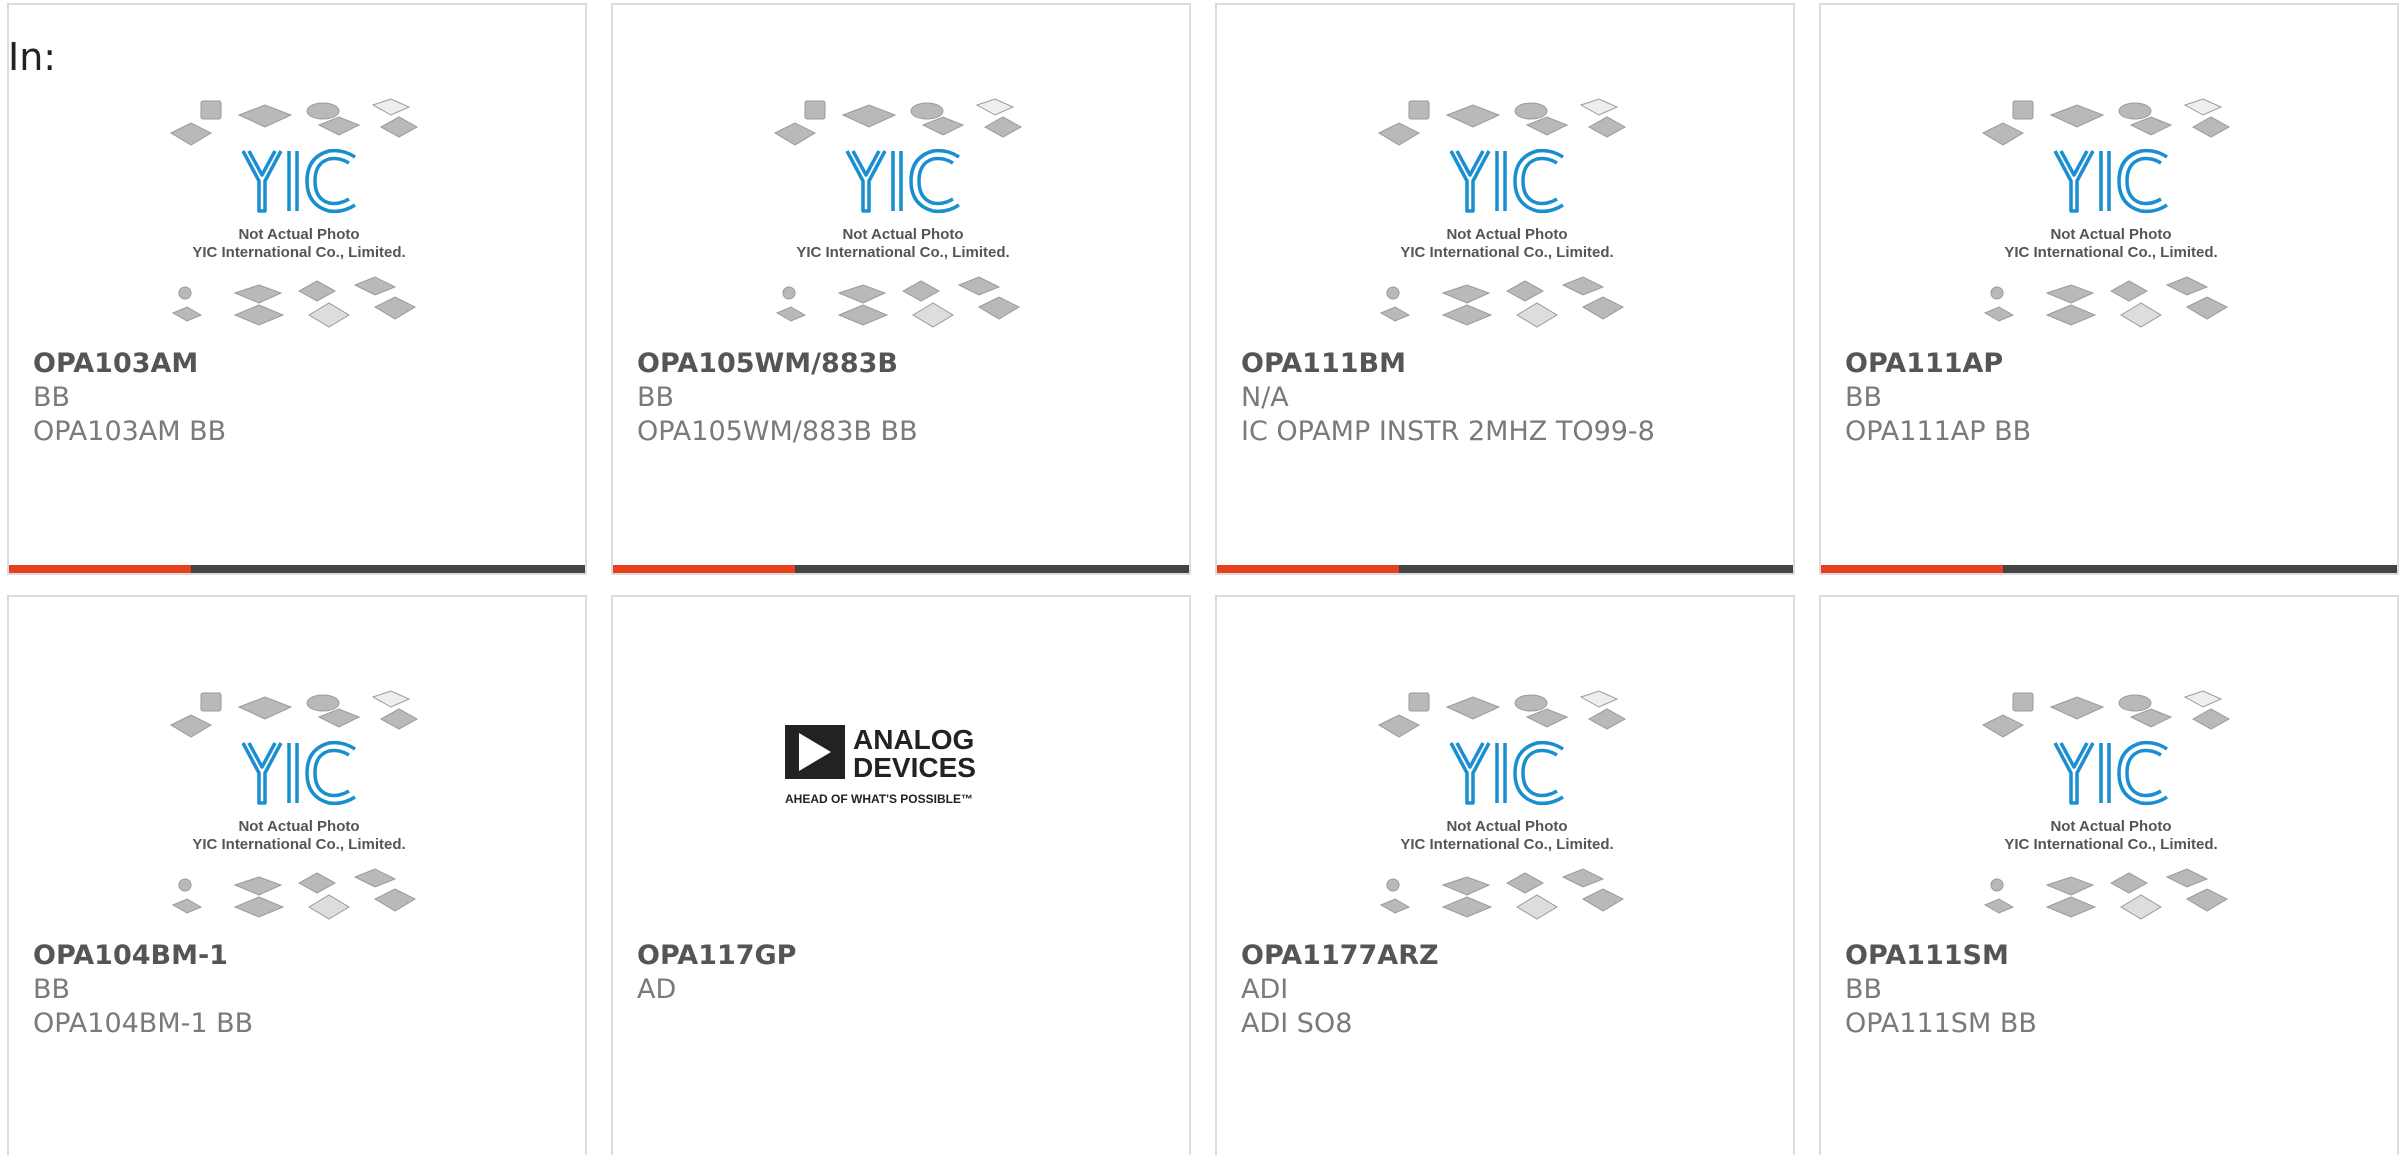  What do you see at coordinates (1265, 397) in the screenshot?
I see `manufacturer: N/A` at bounding box center [1265, 397].